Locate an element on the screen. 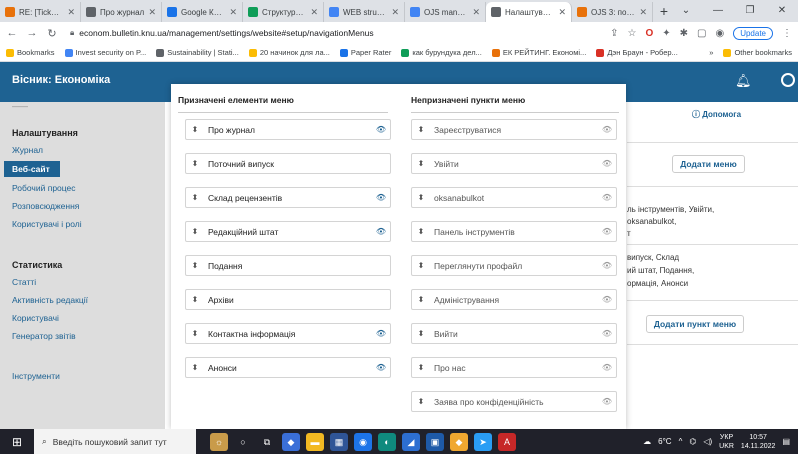 The image size is (798, 454). user-account-icon is located at coordinates (788, 80).